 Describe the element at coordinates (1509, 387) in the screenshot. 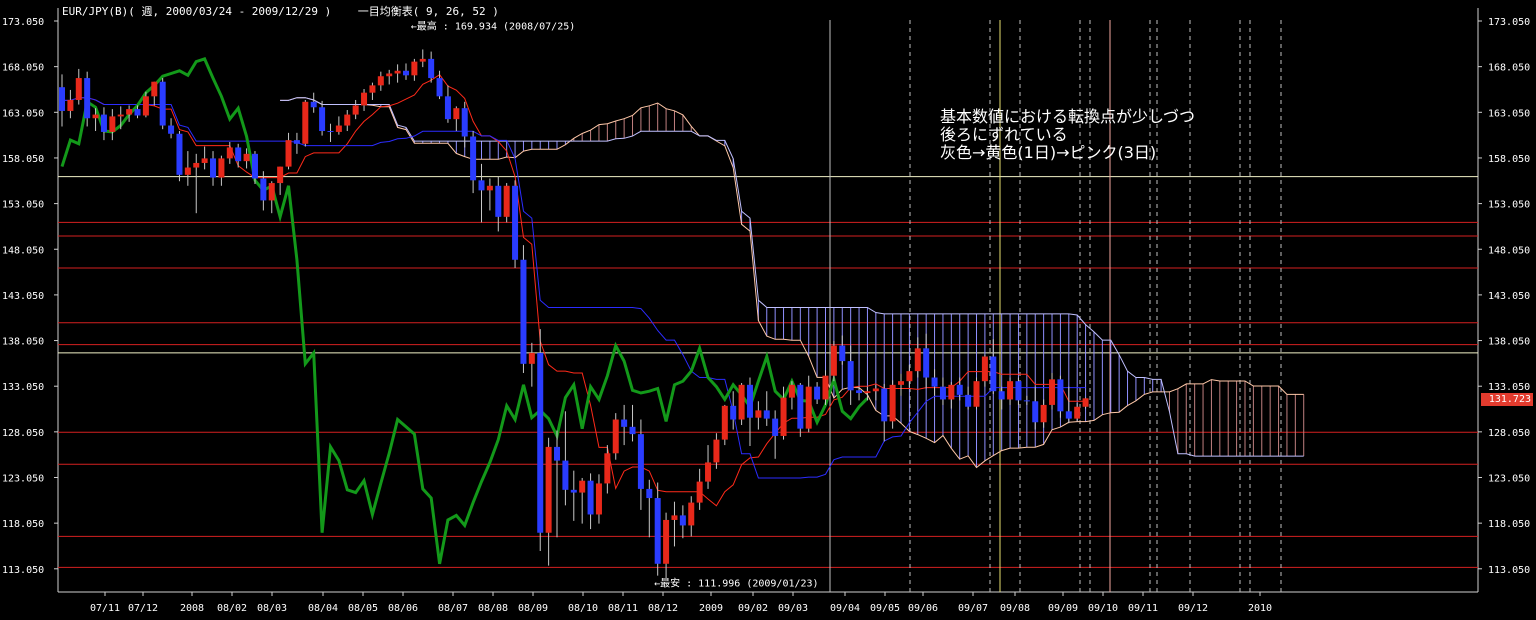

I see `y-tick-label-right: 133.050` at that location.